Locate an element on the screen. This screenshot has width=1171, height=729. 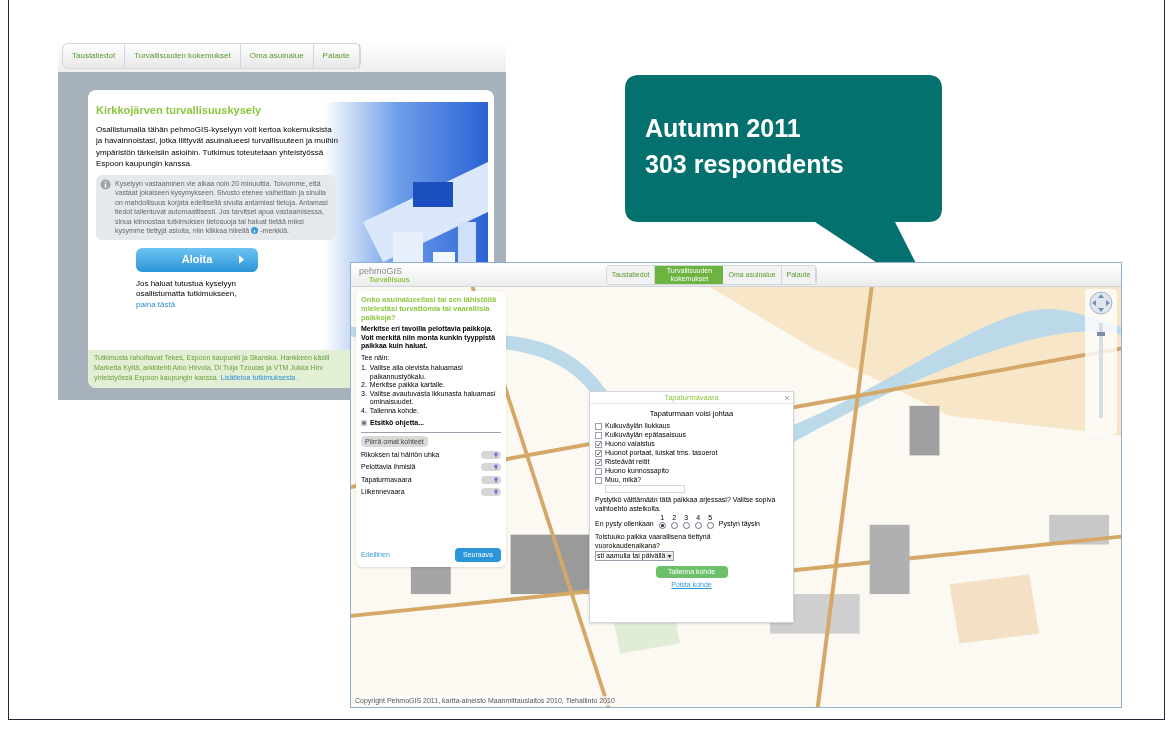
close-icon is located at coordinates (787, 397).